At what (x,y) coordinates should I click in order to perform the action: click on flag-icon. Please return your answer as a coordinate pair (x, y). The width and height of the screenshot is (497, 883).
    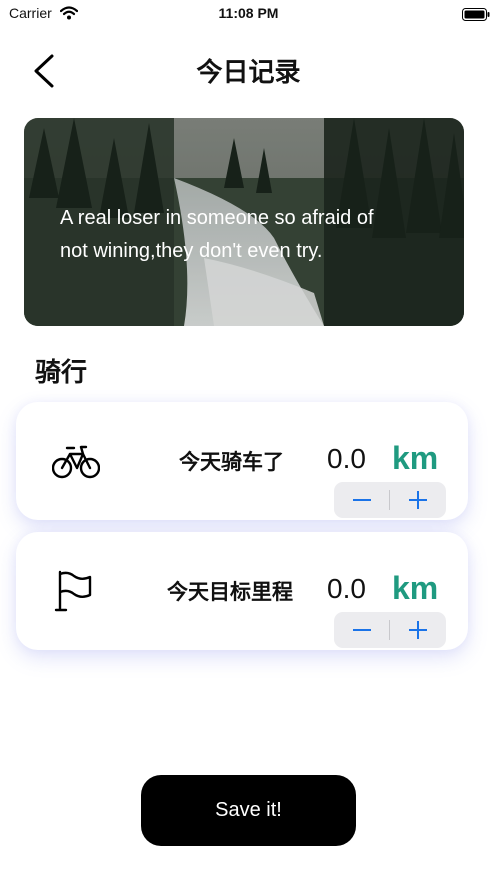
    Looking at the image, I should click on (74, 594).